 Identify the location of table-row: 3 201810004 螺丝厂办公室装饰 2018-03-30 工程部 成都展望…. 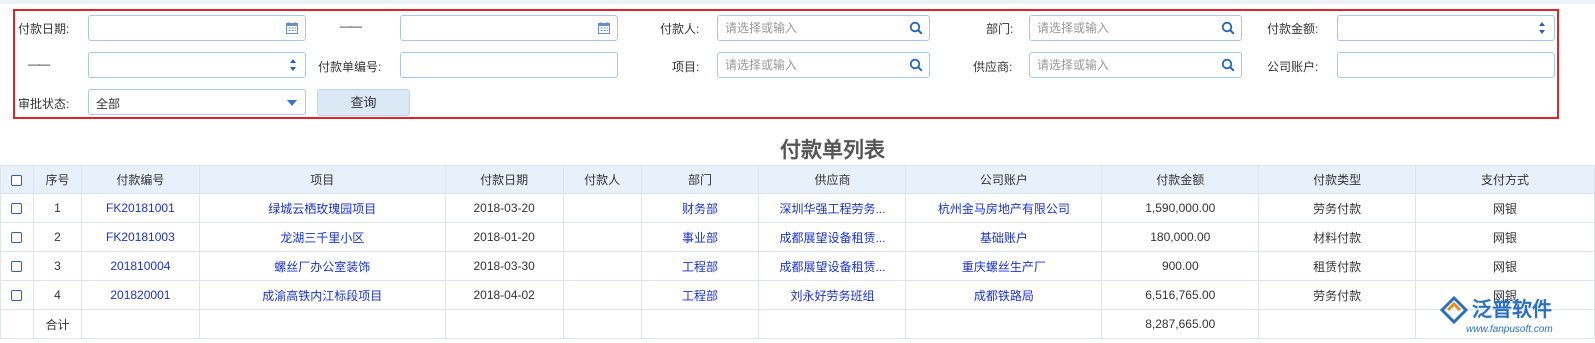
(797, 266).